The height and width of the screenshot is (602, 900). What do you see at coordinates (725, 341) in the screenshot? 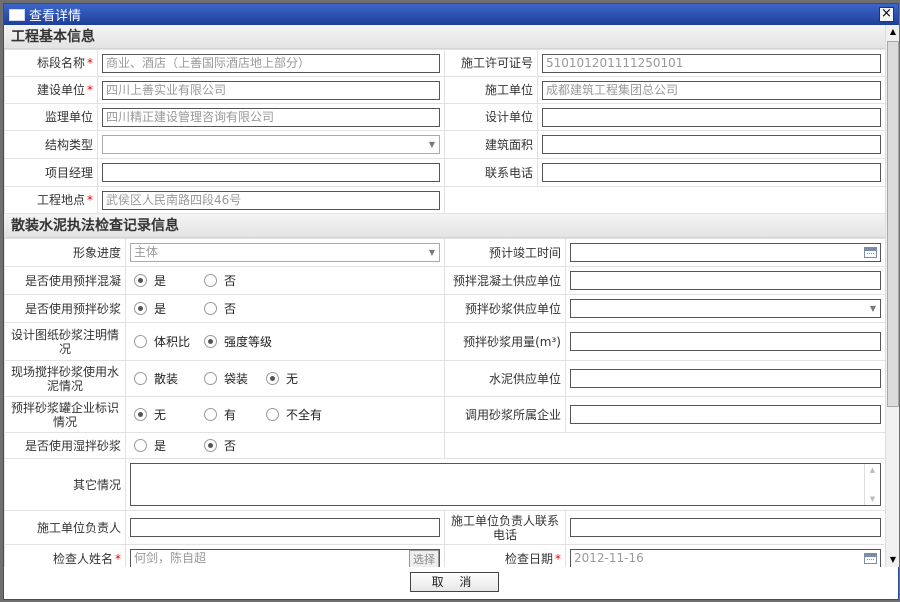
I see `mortar-usage-field` at bounding box center [725, 341].